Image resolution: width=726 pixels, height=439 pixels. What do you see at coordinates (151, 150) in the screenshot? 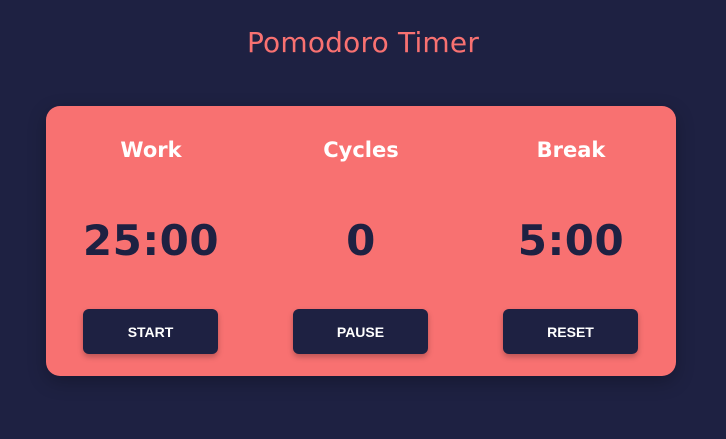
I see `work-label: Work` at bounding box center [151, 150].